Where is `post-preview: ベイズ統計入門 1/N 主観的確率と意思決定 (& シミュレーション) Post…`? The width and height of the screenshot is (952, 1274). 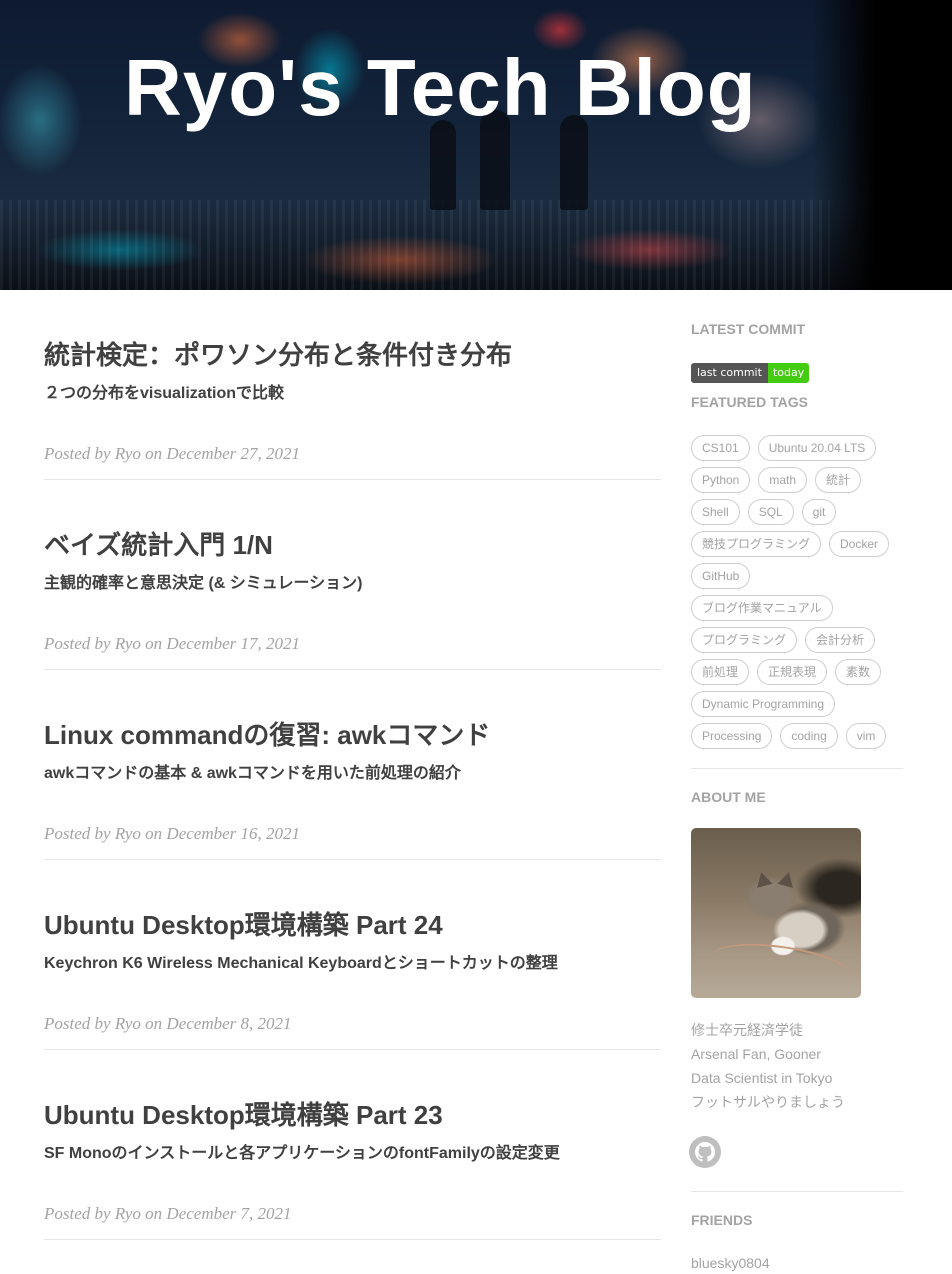
post-preview: ベイズ統計入門 1/N 主観的確率と意思決定 (& シミュレーション) Post… is located at coordinates (352, 575).